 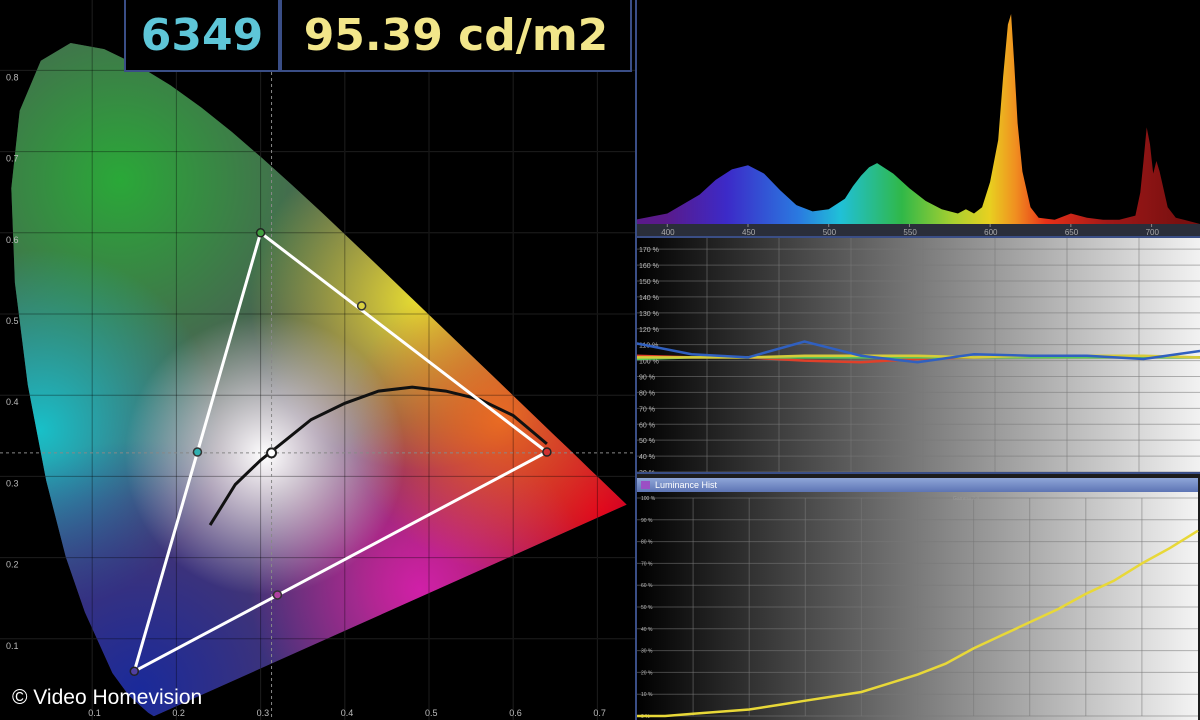 What do you see at coordinates (649, 250) in the screenshot?
I see `rgb-tick-label: 170 %` at bounding box center [649, 250].